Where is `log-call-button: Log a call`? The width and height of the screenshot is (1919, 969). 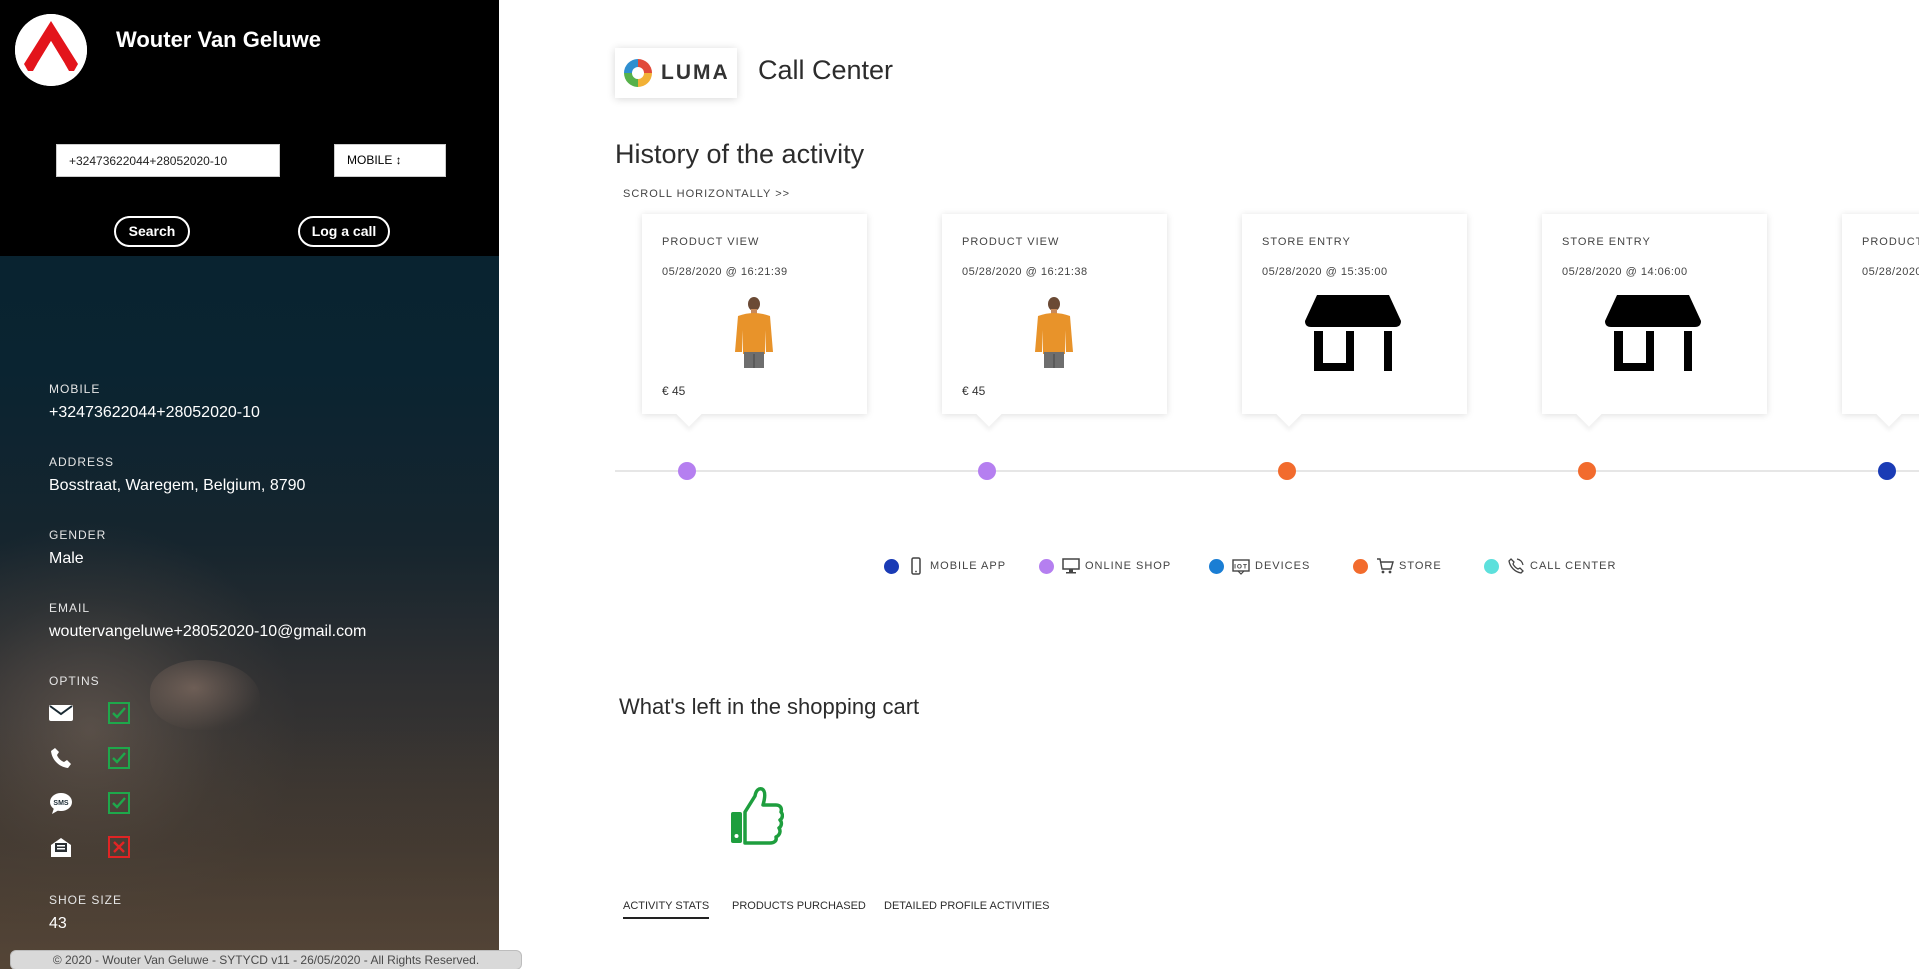
log-call-button: Log a call is located at coordinates (344, 231).